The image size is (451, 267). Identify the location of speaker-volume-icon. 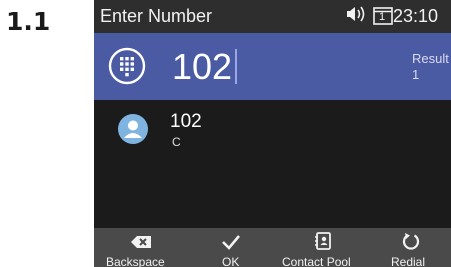
(358, 16).